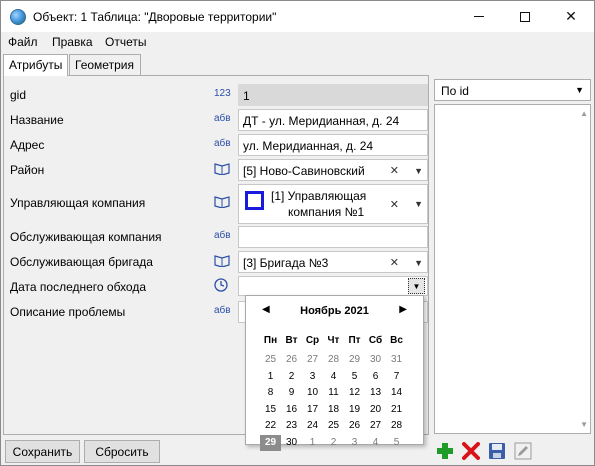 This screenshot has width=595, height=466. What do you see at coordinates (471, 451) in the screenshot?
I see `delete-button` at bounding box center [471, 451].